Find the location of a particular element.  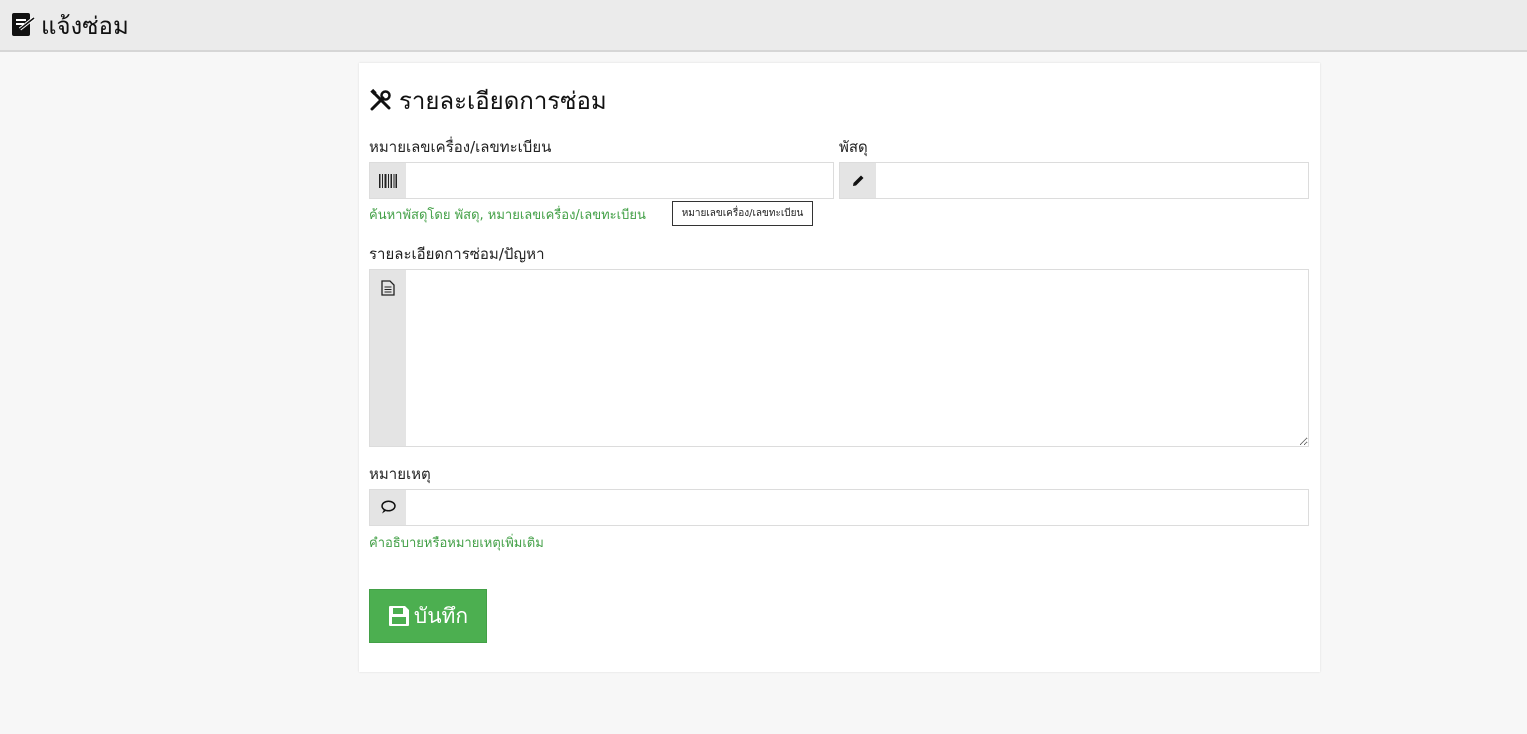

form-heading-text: รายละเอียดการซ่อม is located at coordinates (503, 100).